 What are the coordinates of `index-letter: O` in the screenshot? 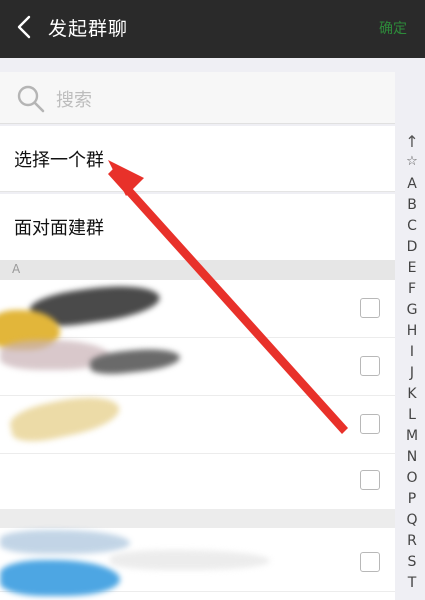 It's located at (412, 478).